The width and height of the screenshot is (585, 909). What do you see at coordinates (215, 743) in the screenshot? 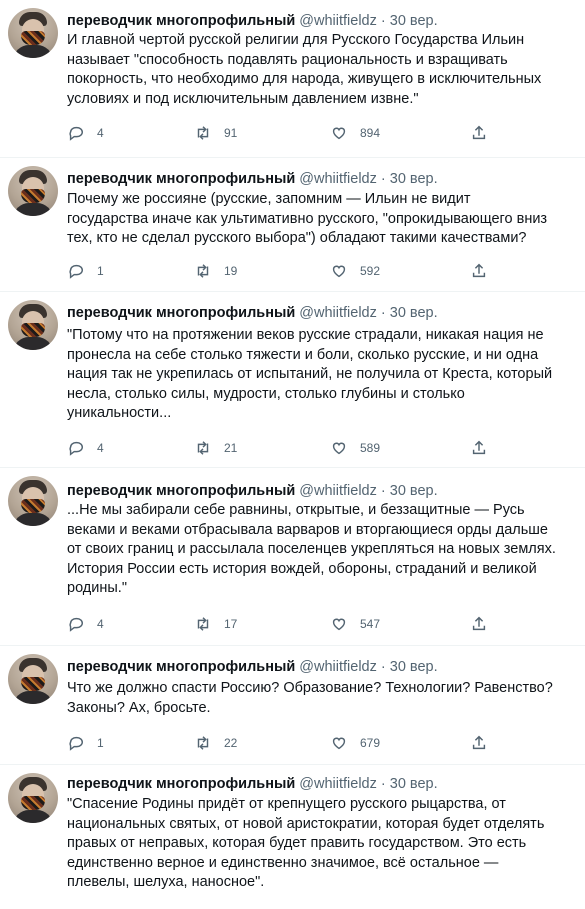
I see `retweet-button: 22` at bounding box center [215, 743].